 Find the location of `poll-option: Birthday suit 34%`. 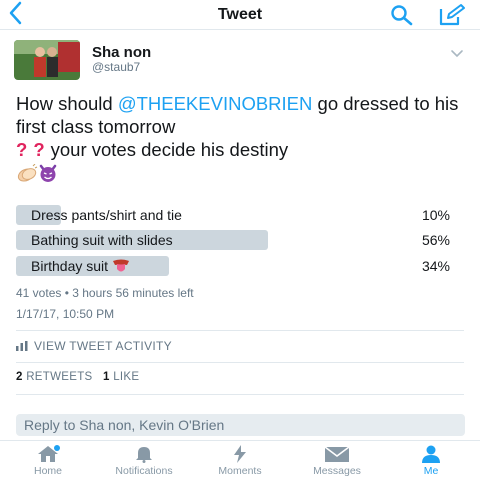

poll-option: Birthday suit 34% is located at coordinates (241, 266).